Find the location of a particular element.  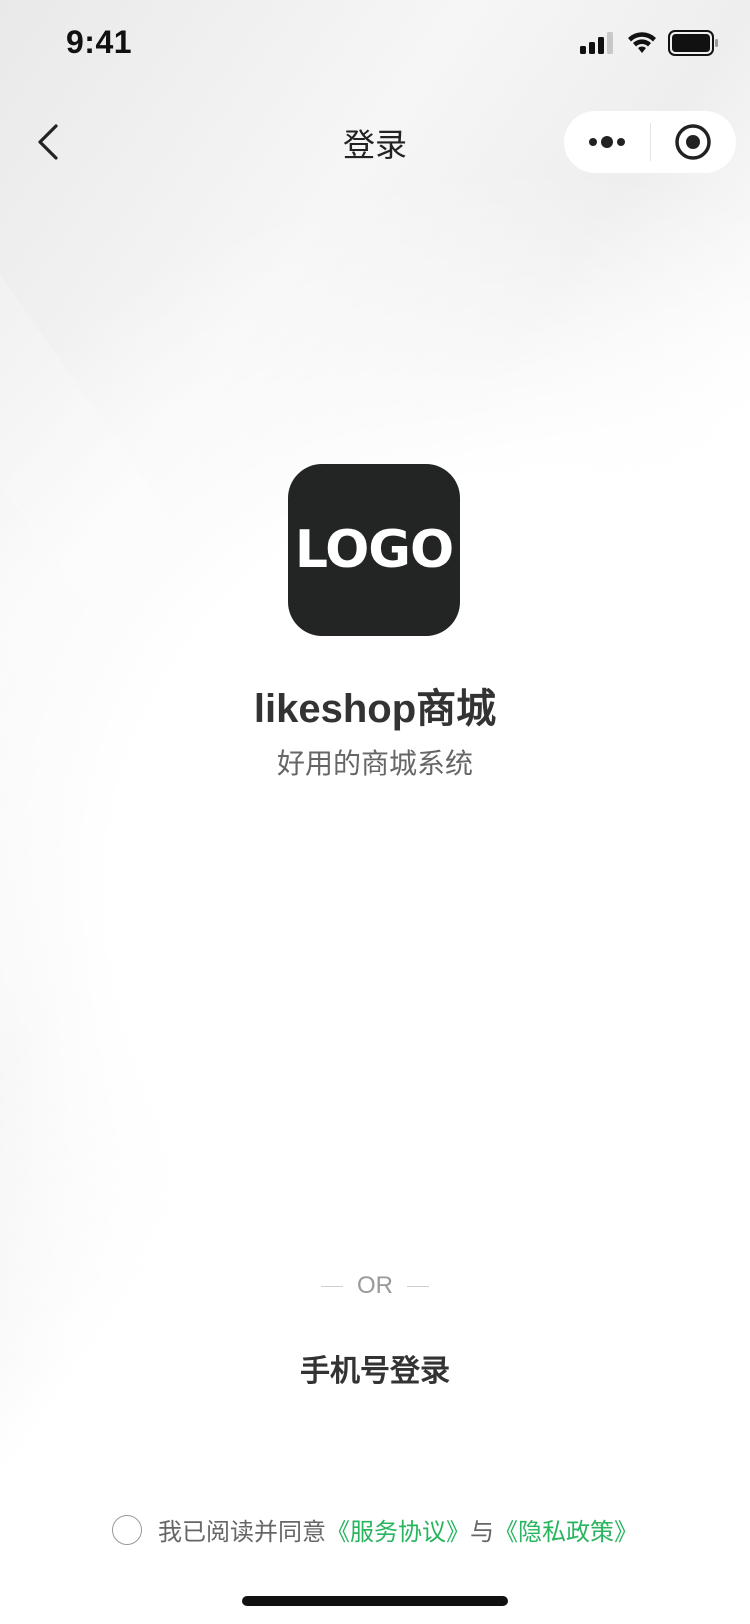

target-circle-icon is located at coordinates (693, 142).